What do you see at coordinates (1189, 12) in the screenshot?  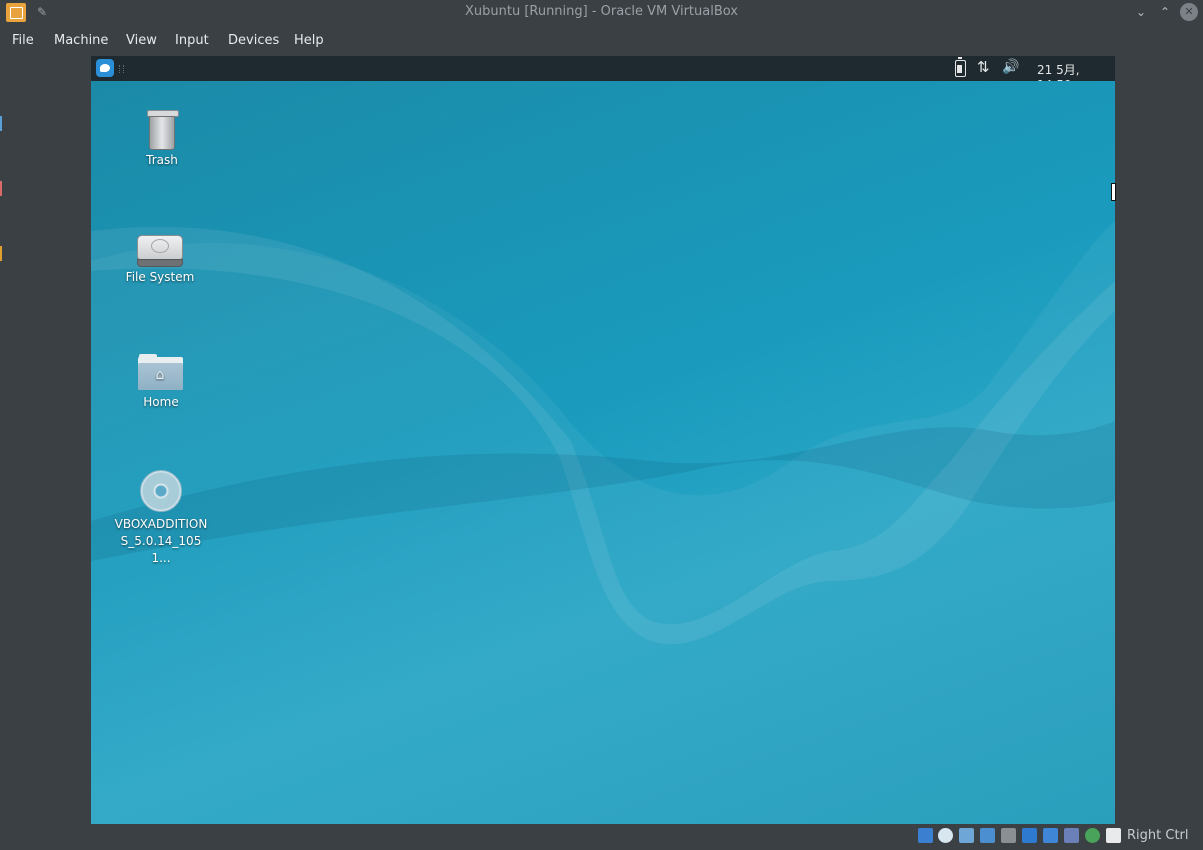 I see `close-button: ✕` at bounding box center [1189, 12].